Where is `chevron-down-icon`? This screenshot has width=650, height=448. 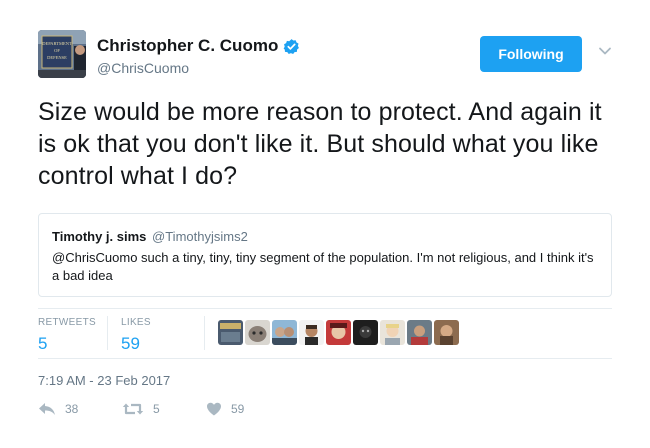
chevron-down-icon is located at coordinates (605, 51).